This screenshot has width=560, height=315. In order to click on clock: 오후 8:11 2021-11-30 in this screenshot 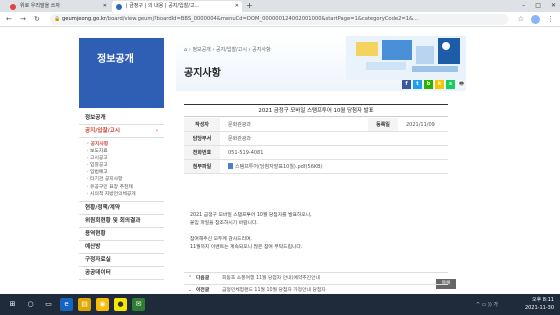, I will do `click(539, 304)`.